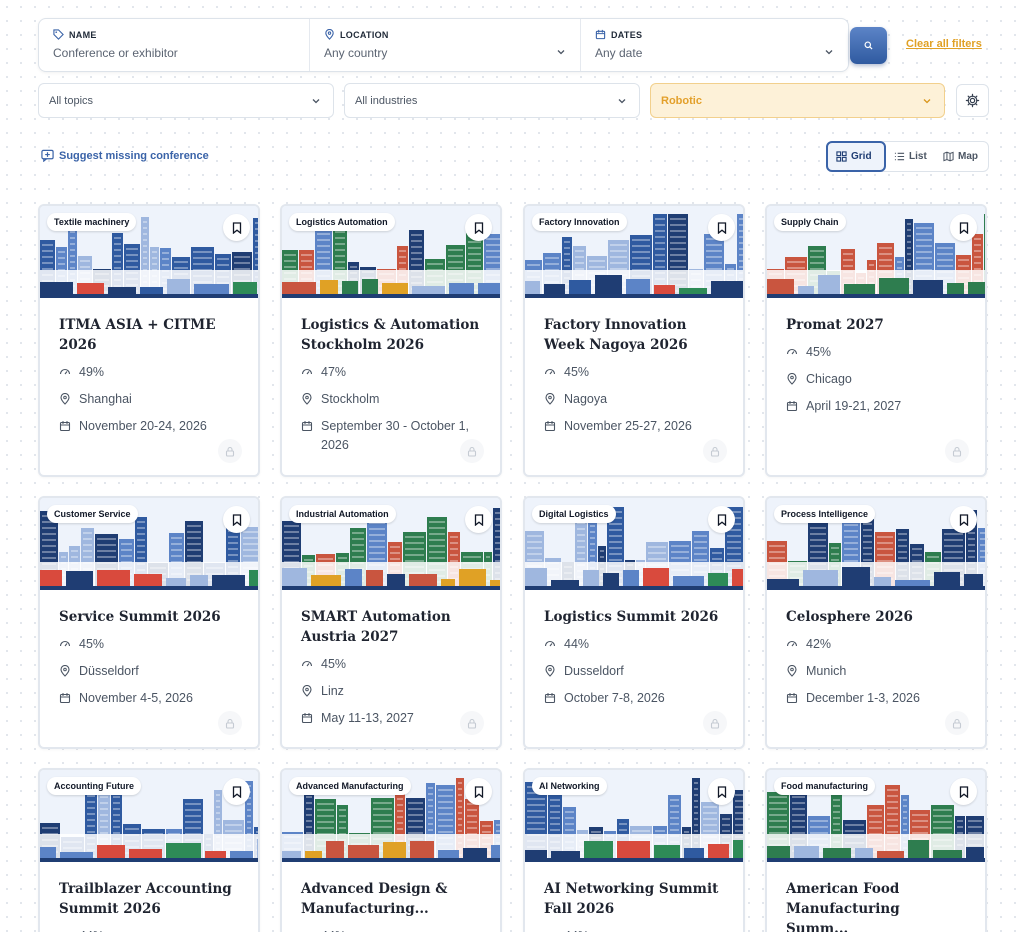  Describe the element at coordinates (149, 335) in the screenshot. I see `card-title: ITMA ASIA + CITME 2026` at that location.